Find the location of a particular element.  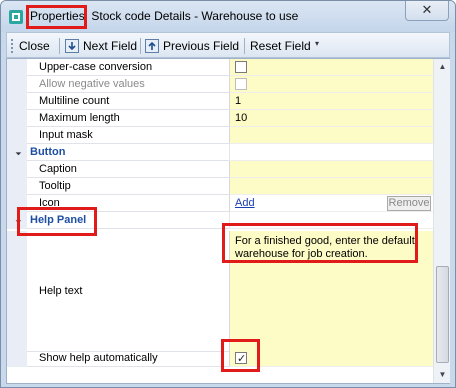

property-row-uppercase: Upper-case conversion is located at coordinates (220, 67).